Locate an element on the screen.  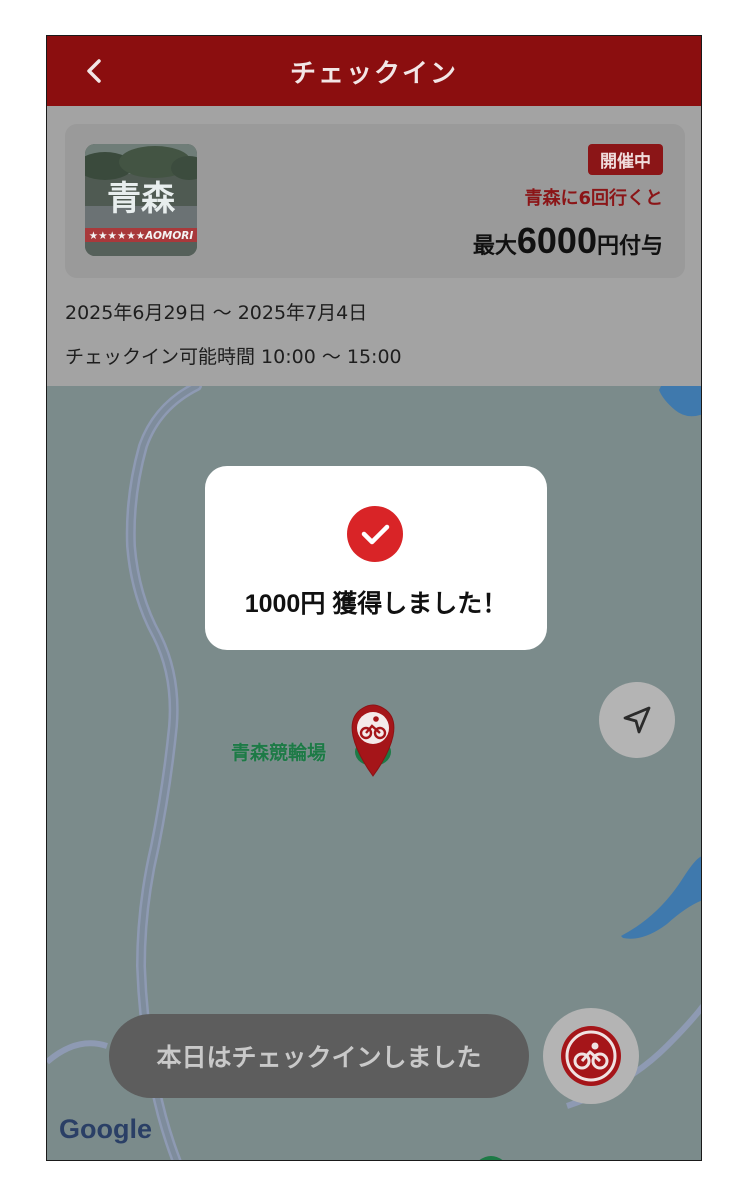
chevron-left-icon is located at coordinates (94, 71).